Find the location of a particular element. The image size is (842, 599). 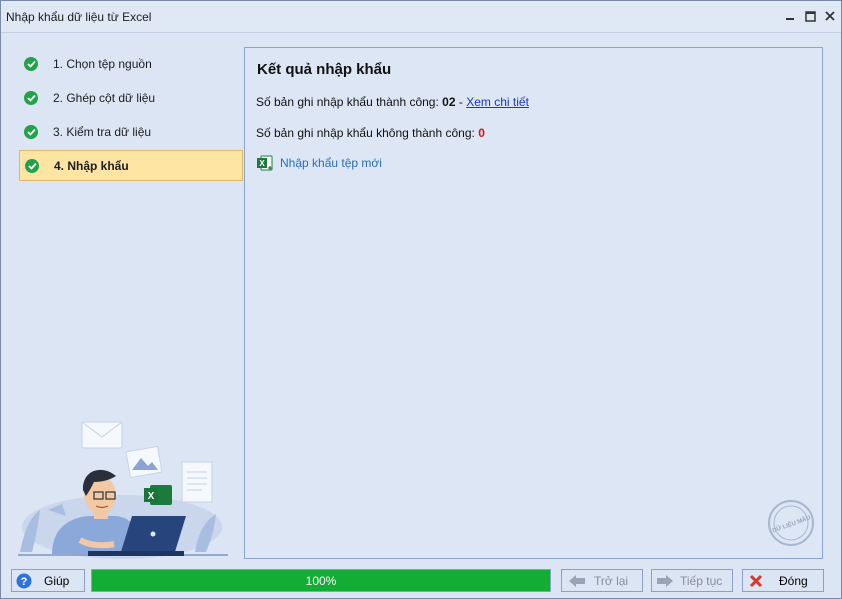

progress-text: 100% is located at coordinates (321, 581).